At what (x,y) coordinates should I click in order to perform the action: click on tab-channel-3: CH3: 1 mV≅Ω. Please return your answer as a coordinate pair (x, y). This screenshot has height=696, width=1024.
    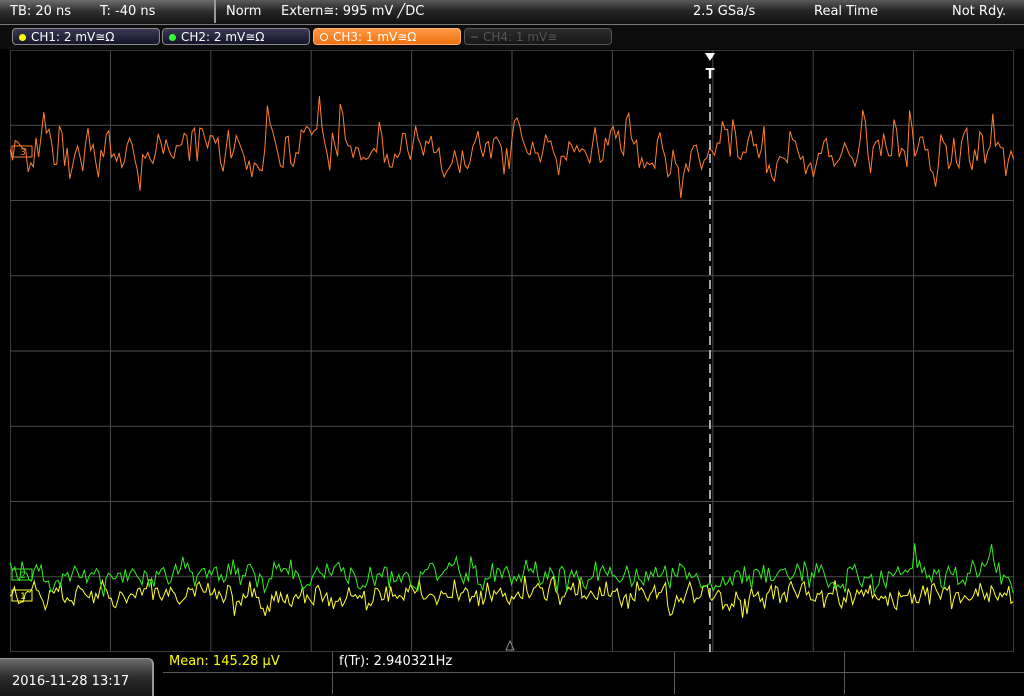
    Looking at the image, I should click on (387, 36).